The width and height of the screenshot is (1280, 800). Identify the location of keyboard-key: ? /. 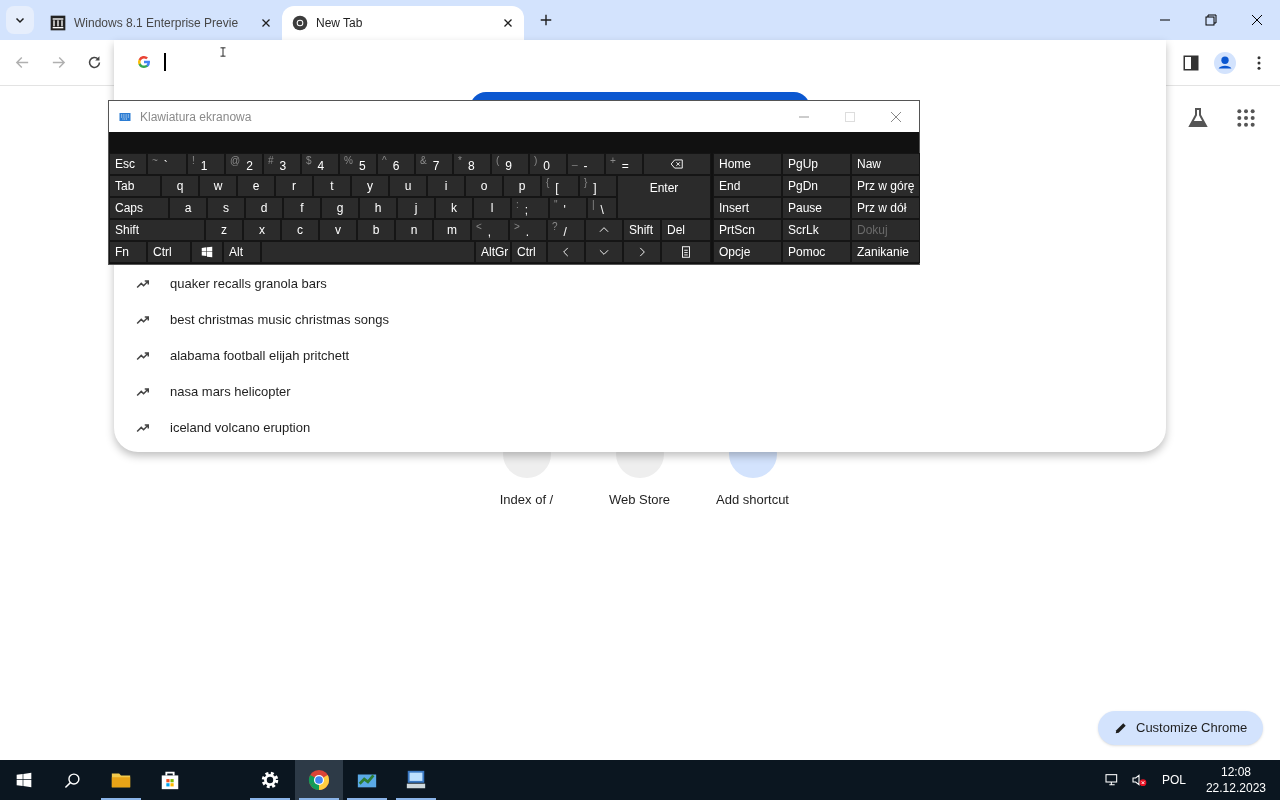
(566, 230).